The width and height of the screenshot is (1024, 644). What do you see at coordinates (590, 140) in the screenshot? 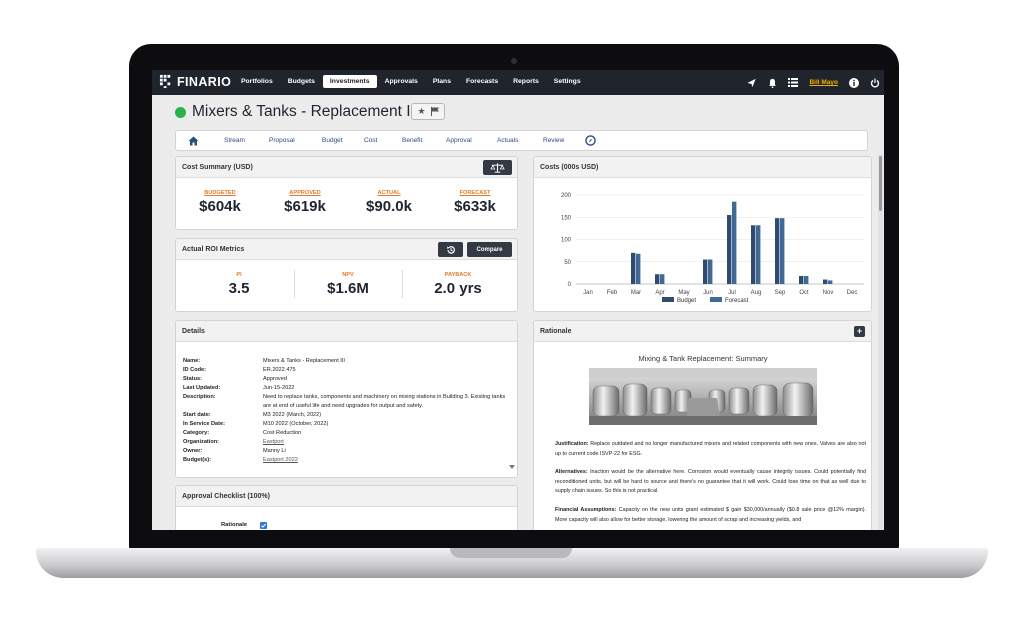
I see `compass-icon` at bounding box center [590, 140].